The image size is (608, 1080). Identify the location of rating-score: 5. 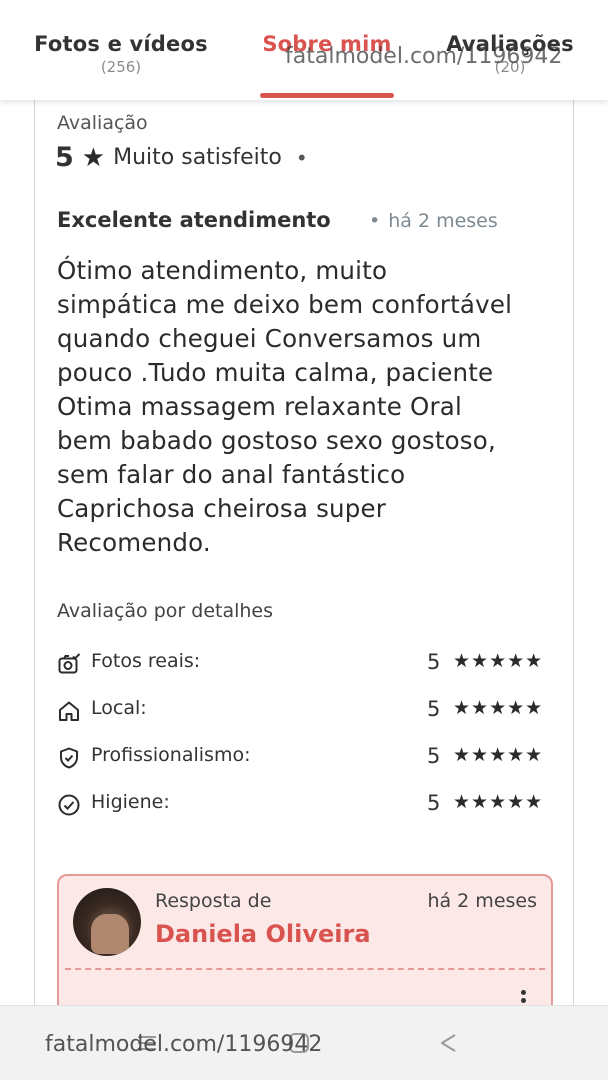
(64, 157).